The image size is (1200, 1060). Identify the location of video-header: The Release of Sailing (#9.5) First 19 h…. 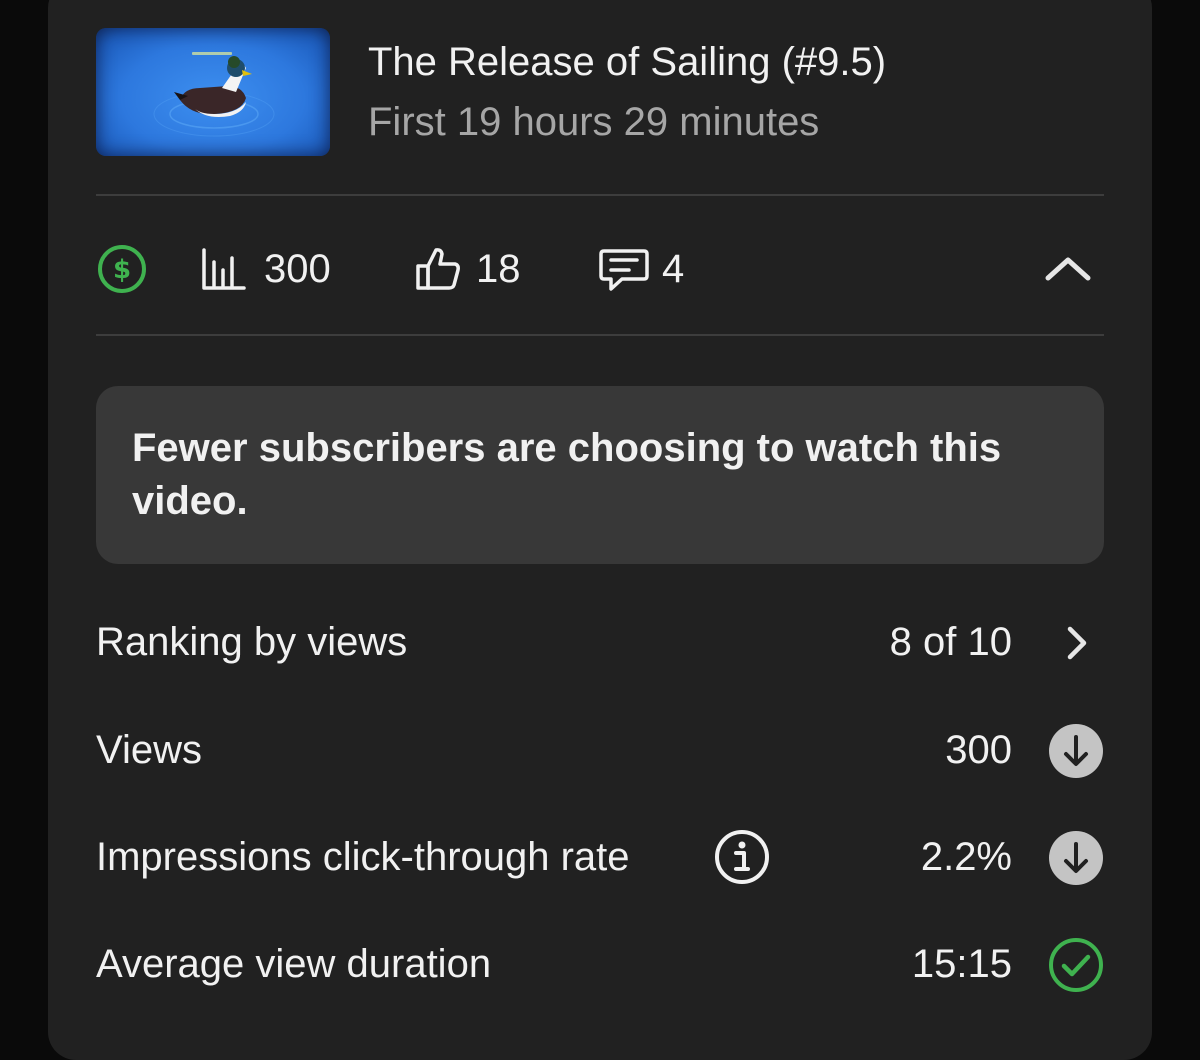
(601, 93).